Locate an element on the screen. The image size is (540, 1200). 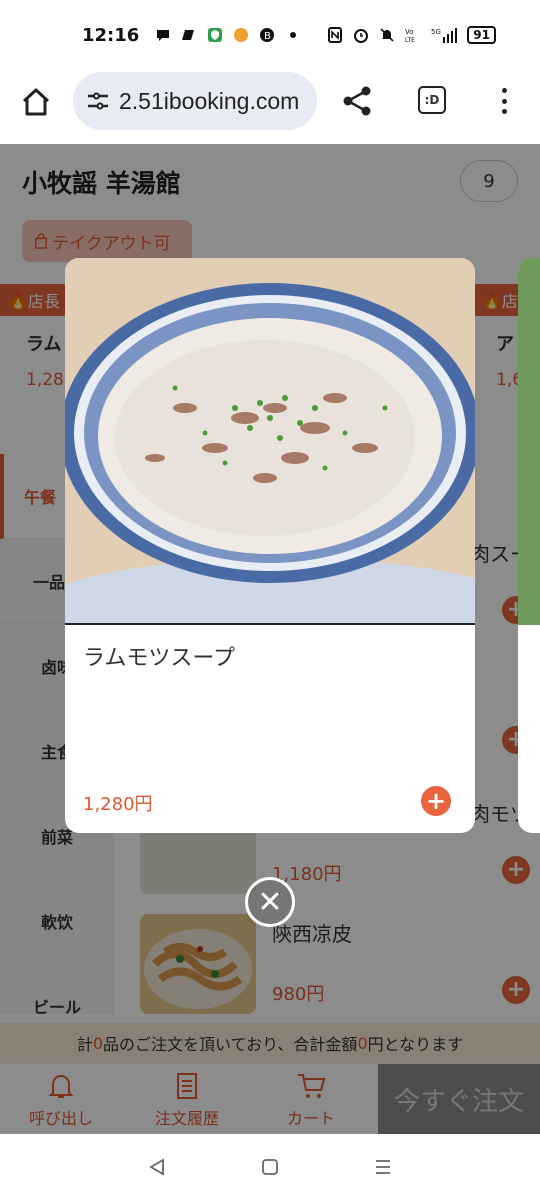
b-app-icon: B is located at coordinates (267, 35).